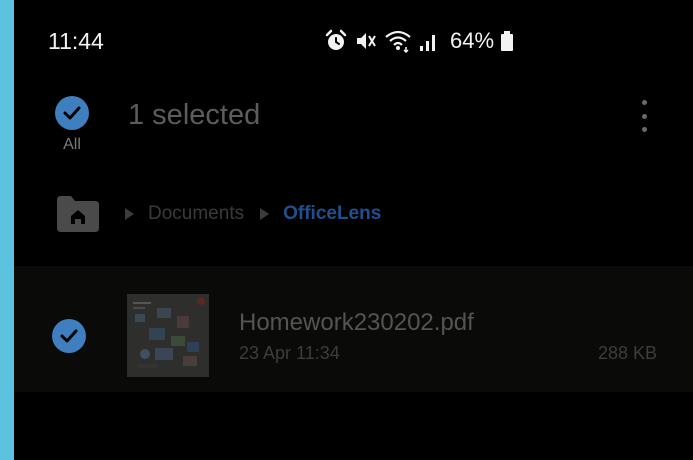  I want to click on file-date: 23 Apr 11:34, so click(289, 353).